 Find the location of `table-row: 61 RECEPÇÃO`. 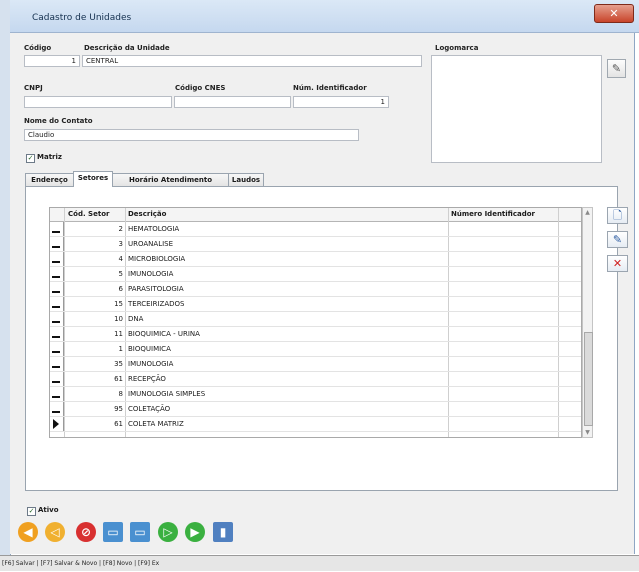

table-row: 61 RECEPÇÃO is located at coordinates (315, 379).